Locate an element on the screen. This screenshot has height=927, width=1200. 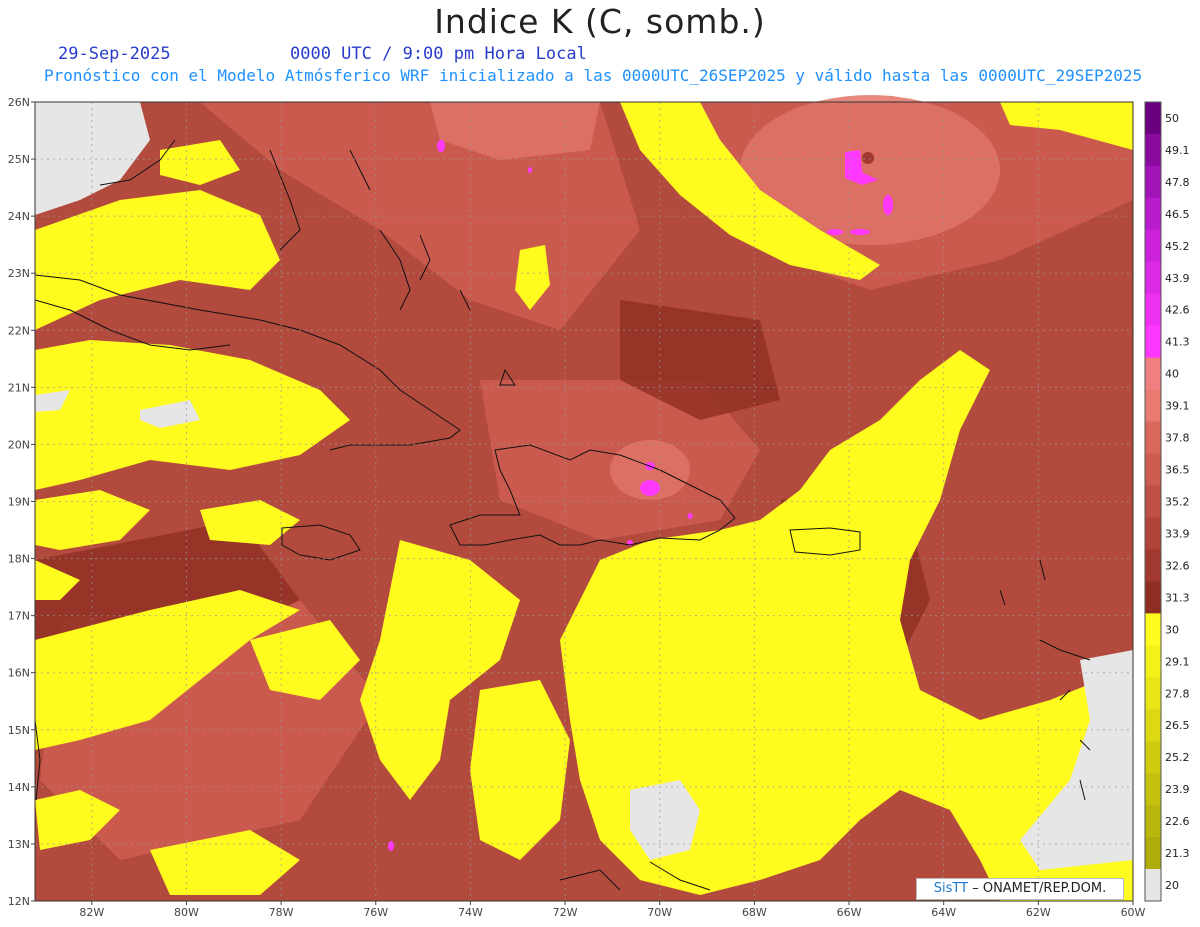
lat-label: 25N is located at coordinates (19, 159).